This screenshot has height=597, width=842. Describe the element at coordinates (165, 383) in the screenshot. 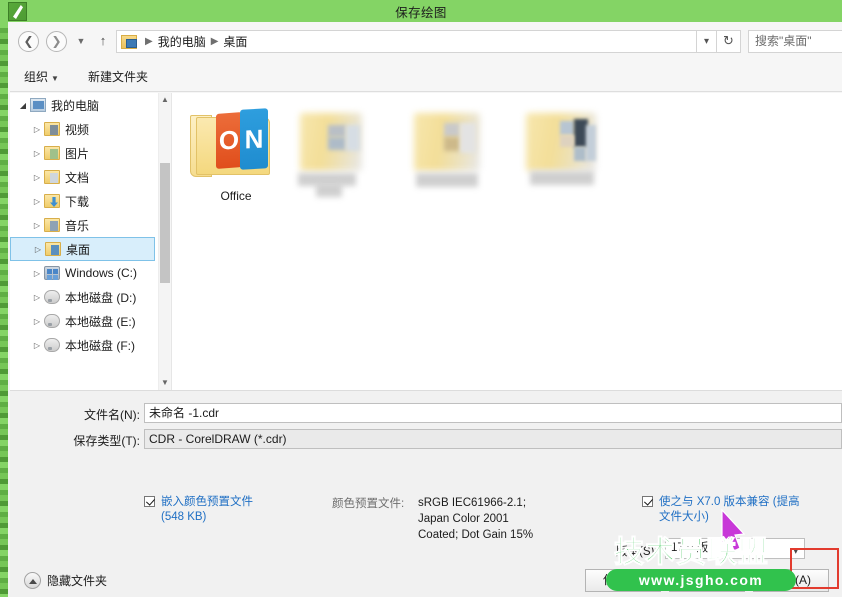

I see `scroll-down-icon: ▼` at that location.